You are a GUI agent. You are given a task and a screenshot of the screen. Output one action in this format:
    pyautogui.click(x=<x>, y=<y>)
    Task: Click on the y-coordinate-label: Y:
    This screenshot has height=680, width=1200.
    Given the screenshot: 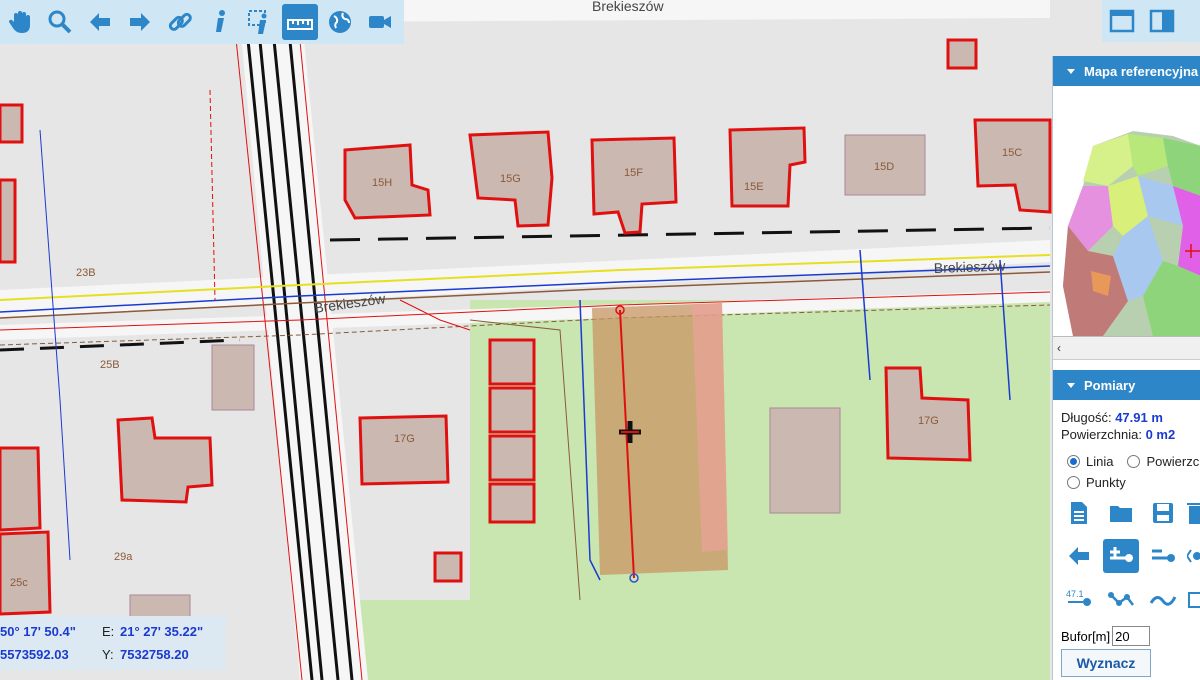 What is the action you would take?
    pyautogui.click(x=108, y=654)
    